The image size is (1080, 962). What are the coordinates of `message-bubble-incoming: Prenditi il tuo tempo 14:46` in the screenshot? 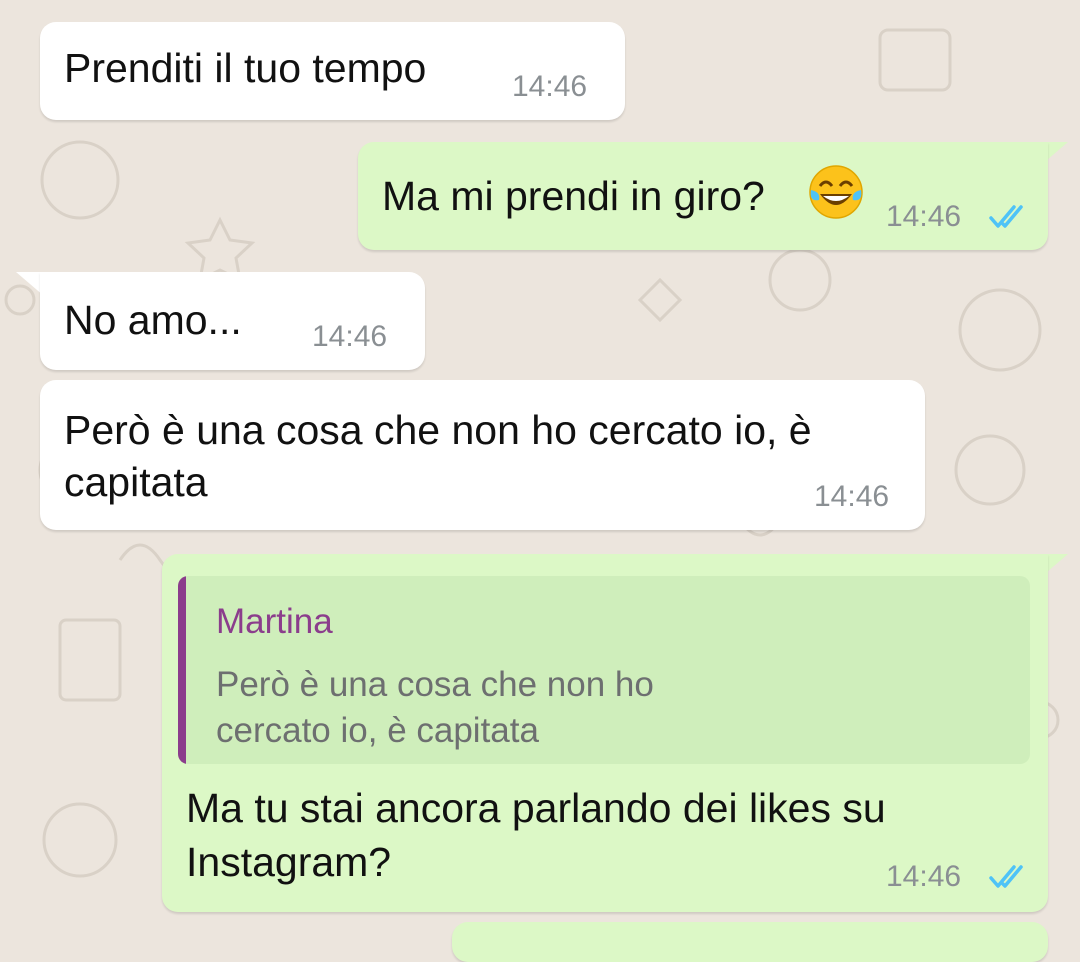 It's located at (332, 71).